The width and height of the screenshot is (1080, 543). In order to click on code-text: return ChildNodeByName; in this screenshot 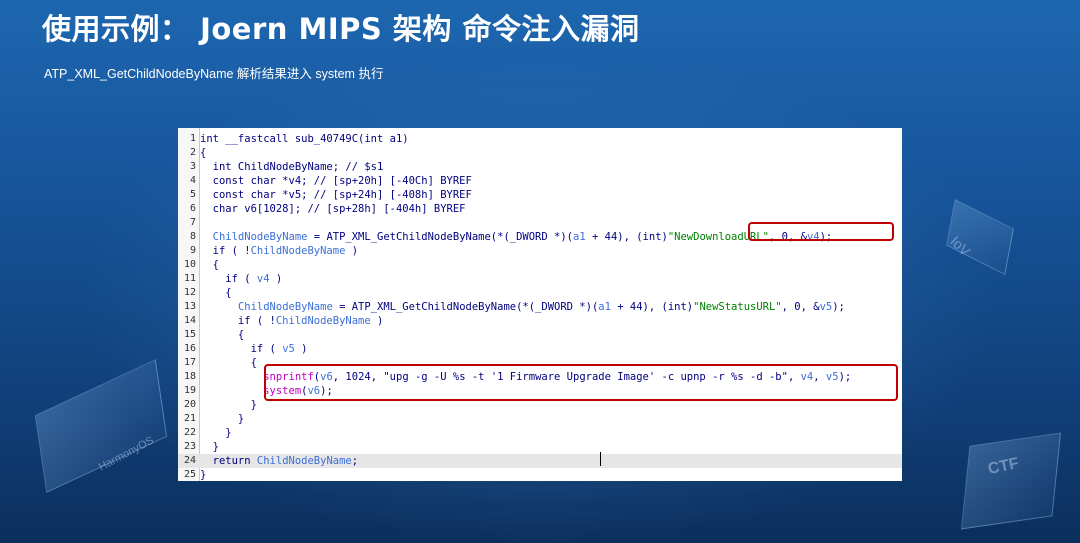, I will do `click(279, 461)`.